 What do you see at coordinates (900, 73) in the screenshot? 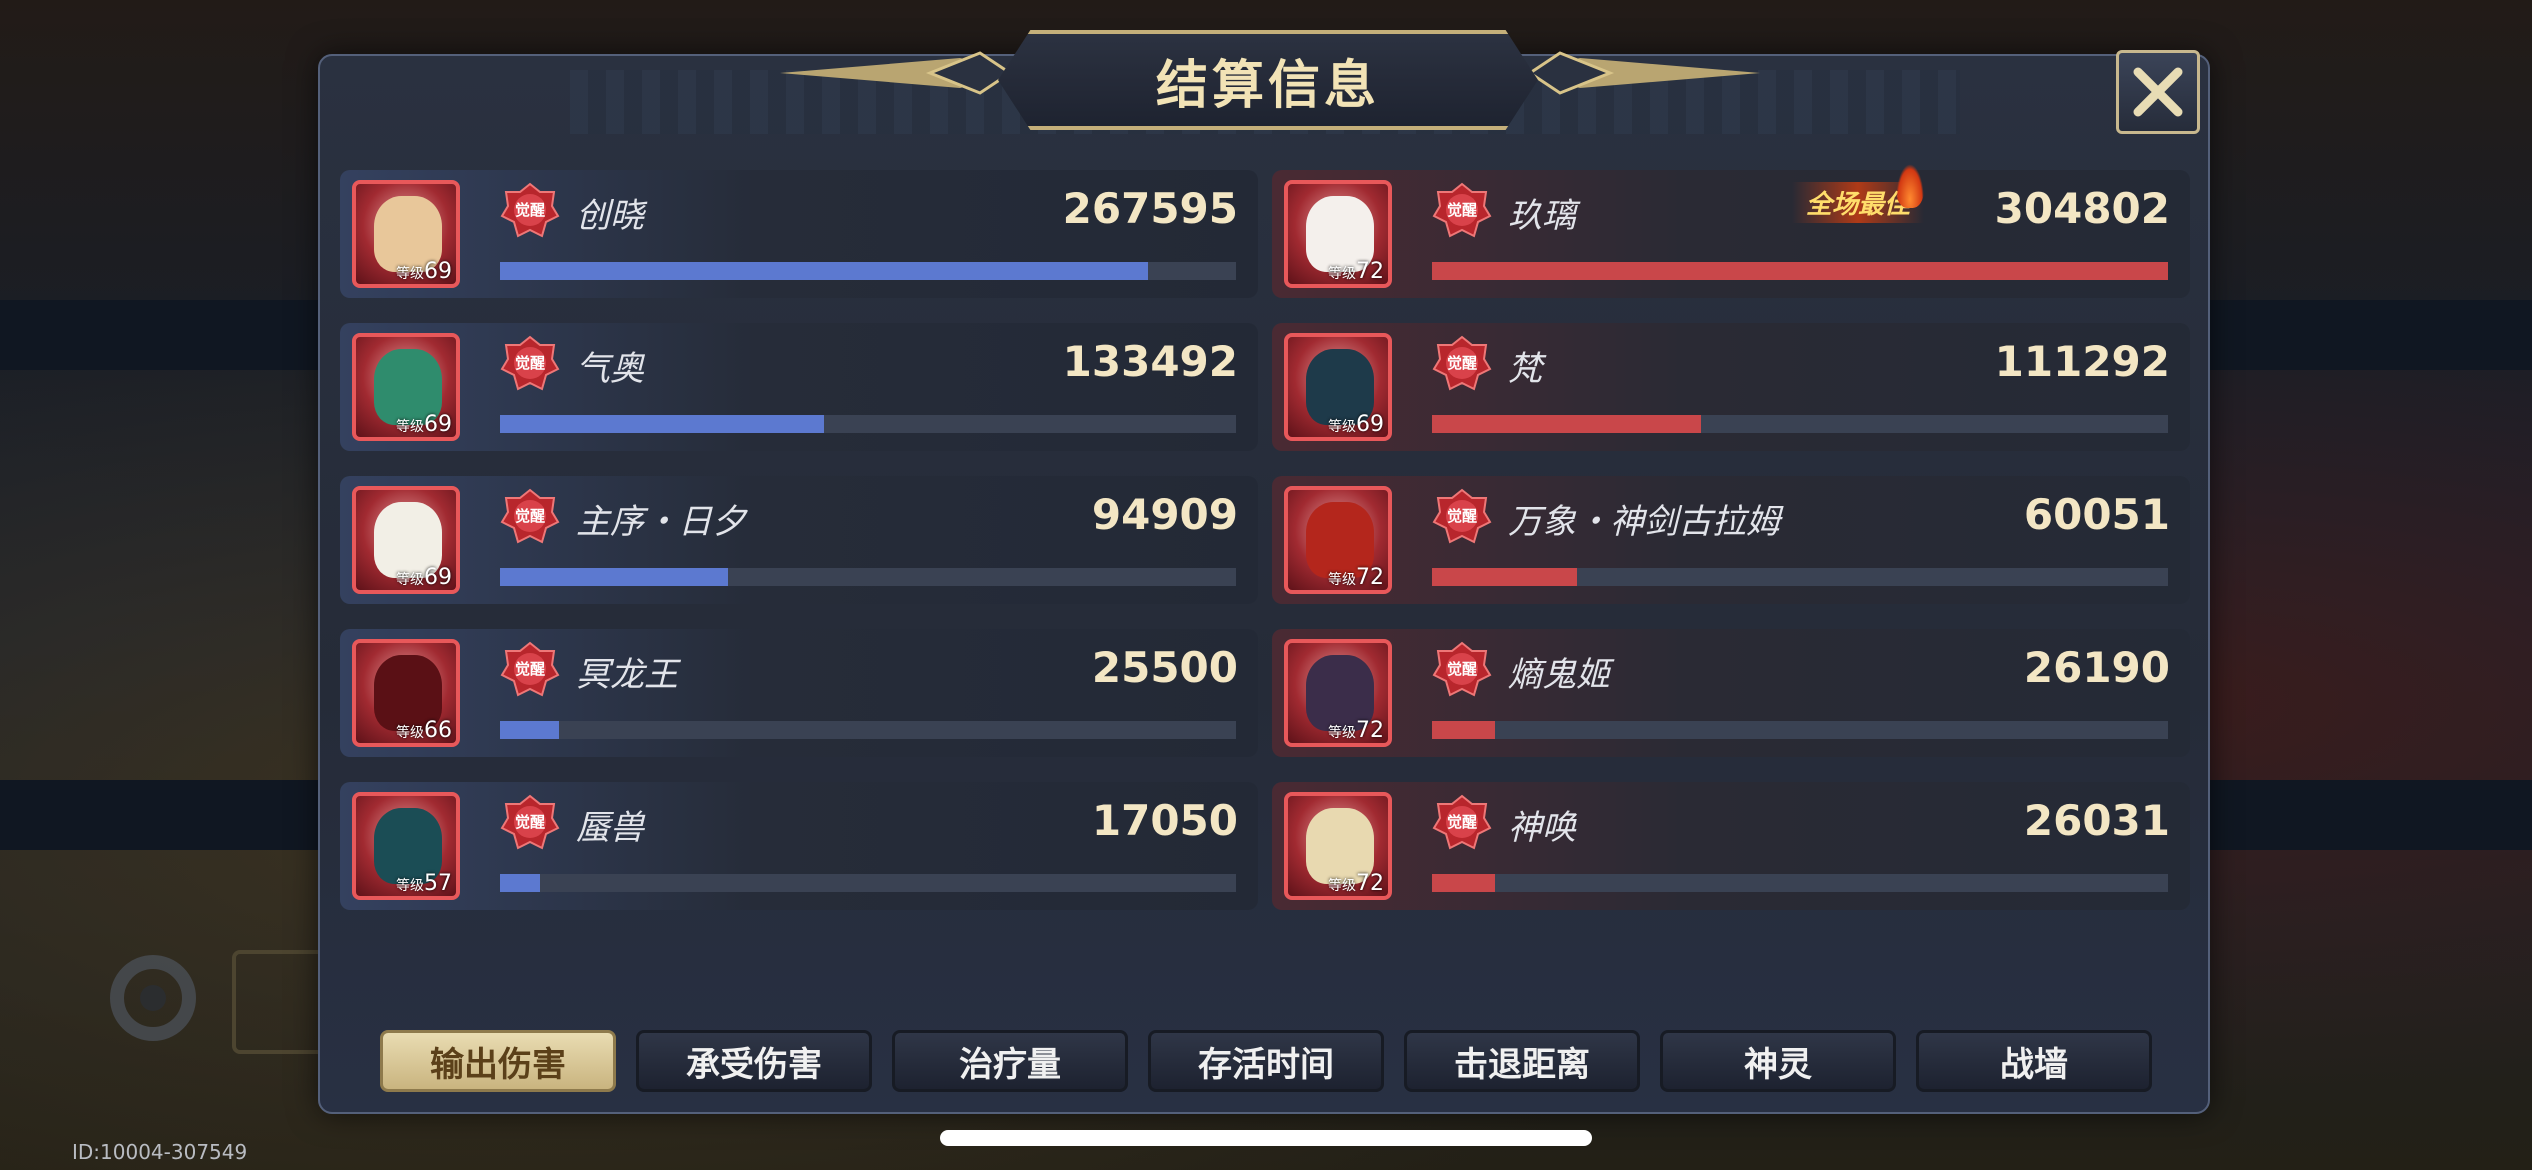
I see `banner-wing-left-ornament` at bounding box center [900, 73].